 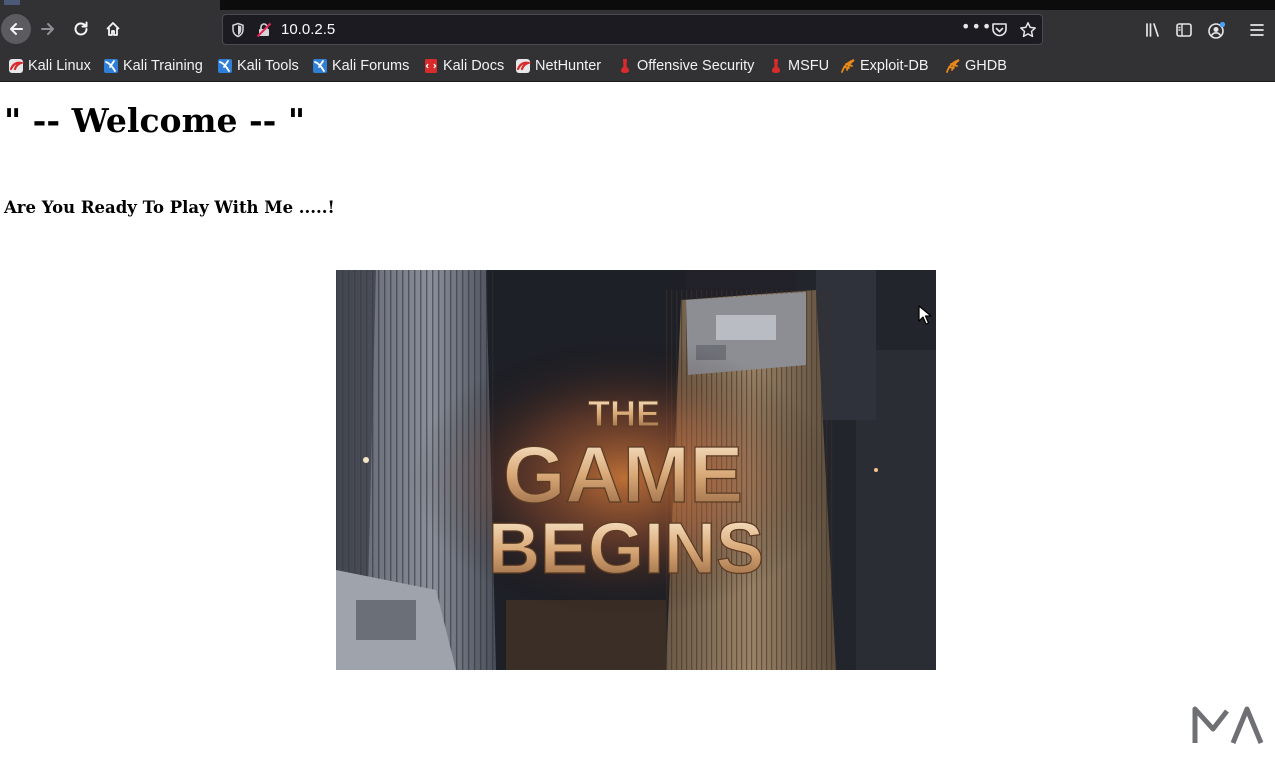 What do you see at coordinates (696, 66) in the screenshot?
I see `bookmark-label: Offensive Security` at bounding box center [696, 66].